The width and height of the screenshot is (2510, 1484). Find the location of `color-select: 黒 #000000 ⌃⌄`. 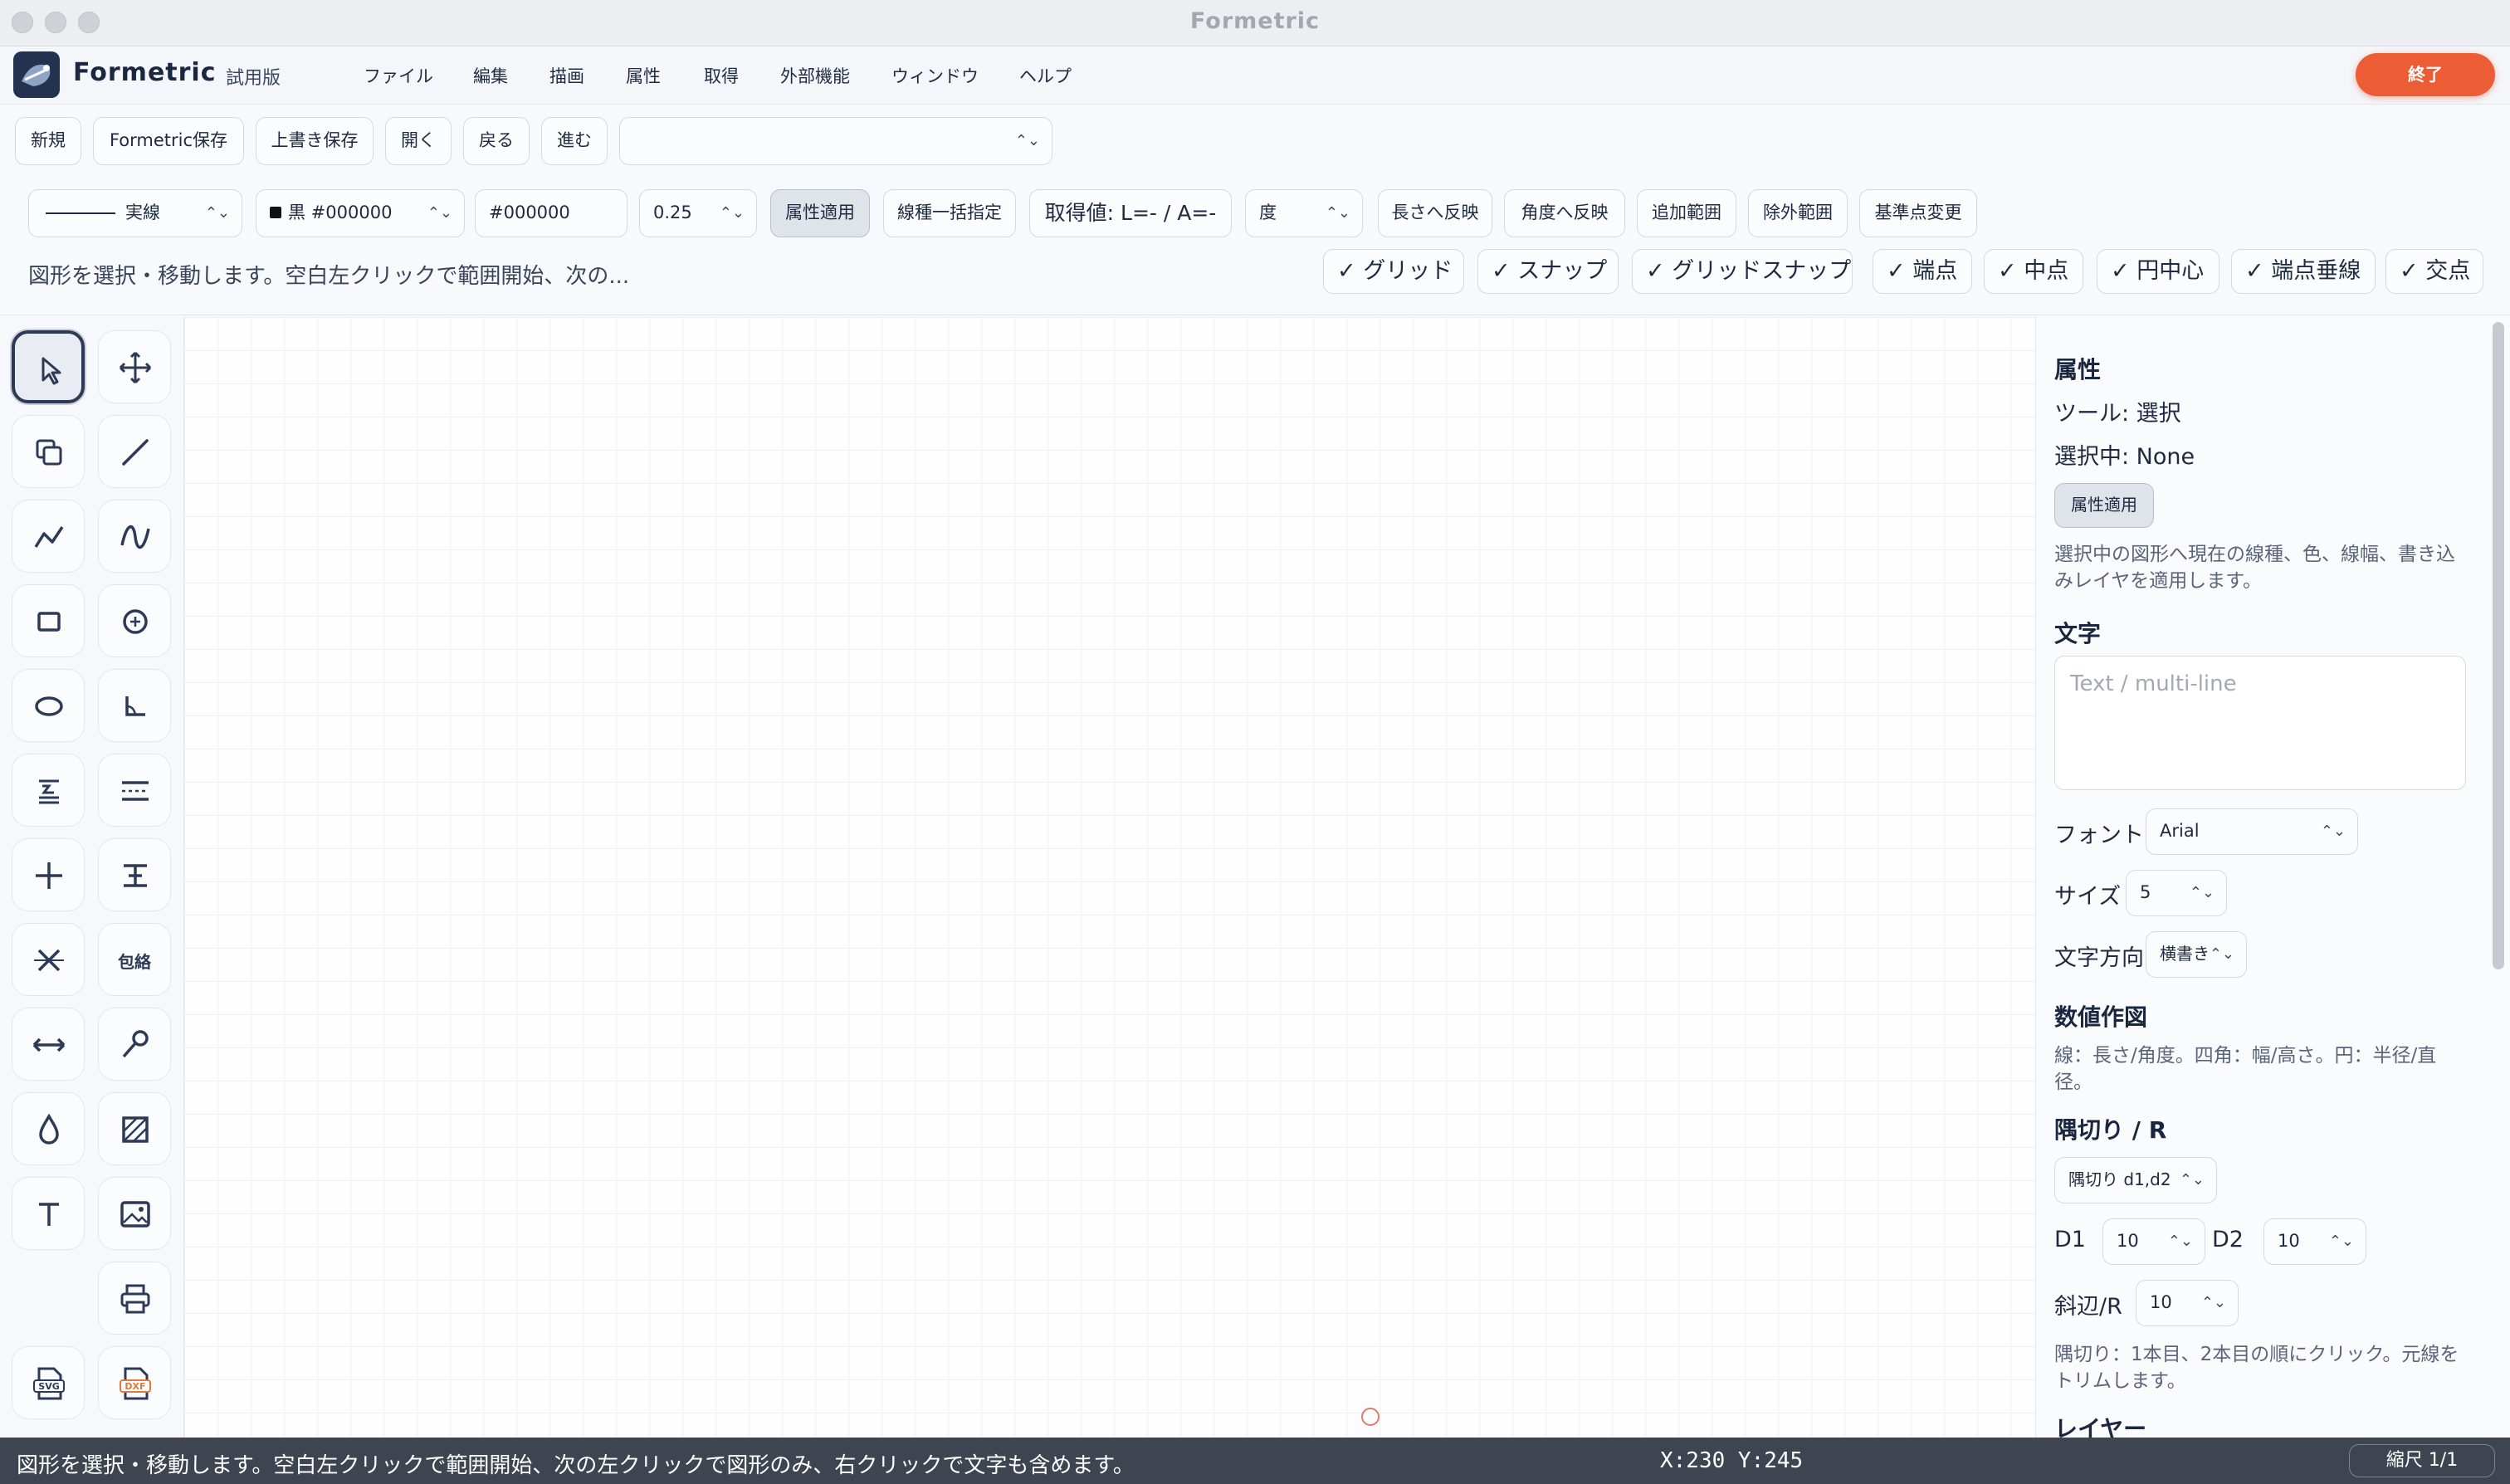

color-select: 黒 #000000 ⌃⌄ is located at coordinates (360, 213).